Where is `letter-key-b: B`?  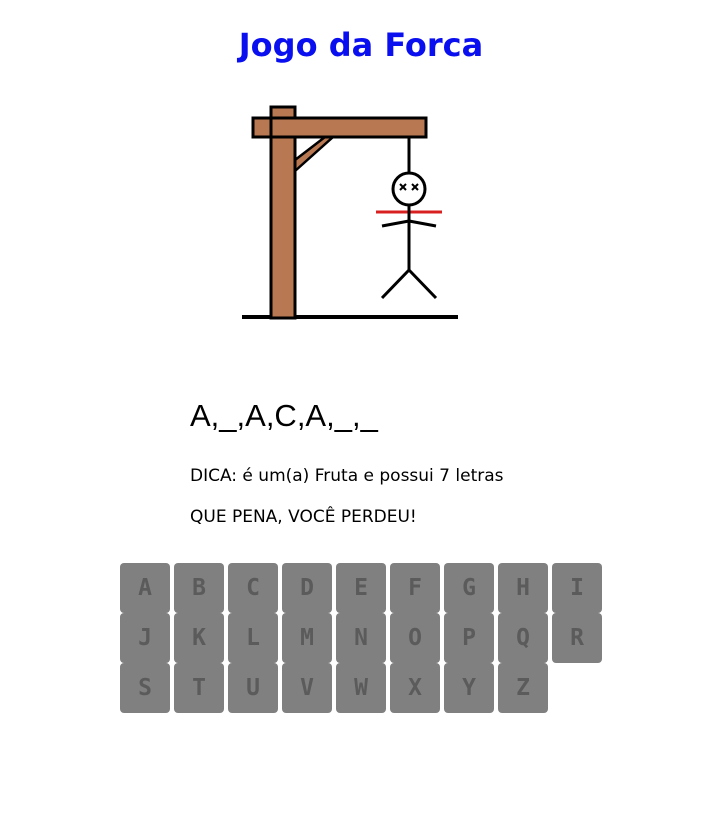
letter-key-b: B is located at coordinates (199, 588).